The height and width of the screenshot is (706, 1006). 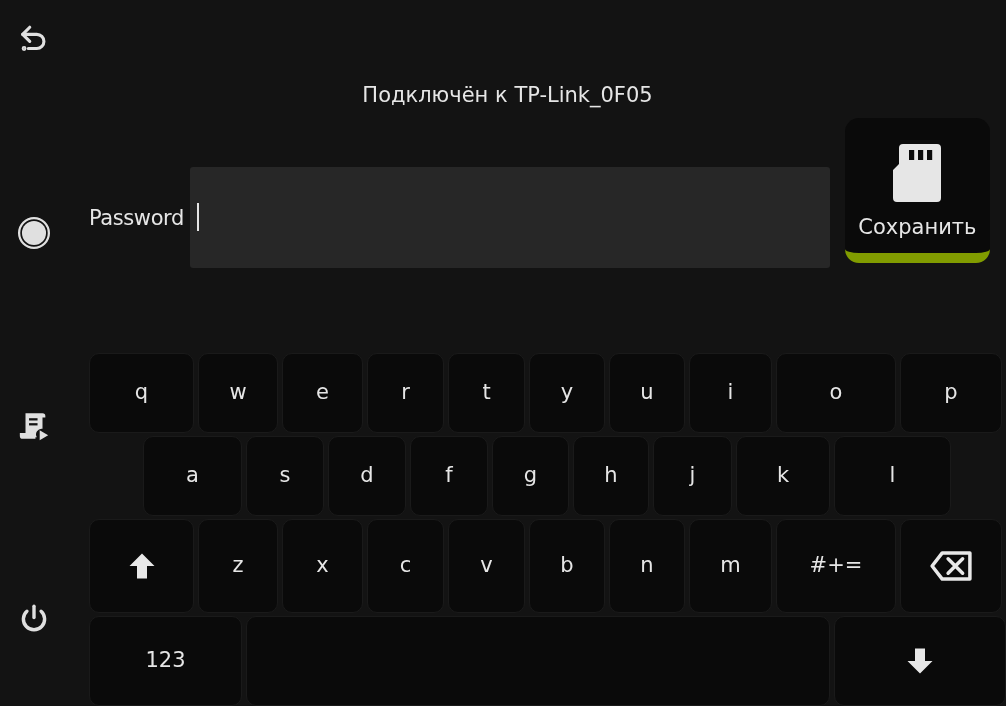 I want to click on key: v, so click(x=486, y=566).